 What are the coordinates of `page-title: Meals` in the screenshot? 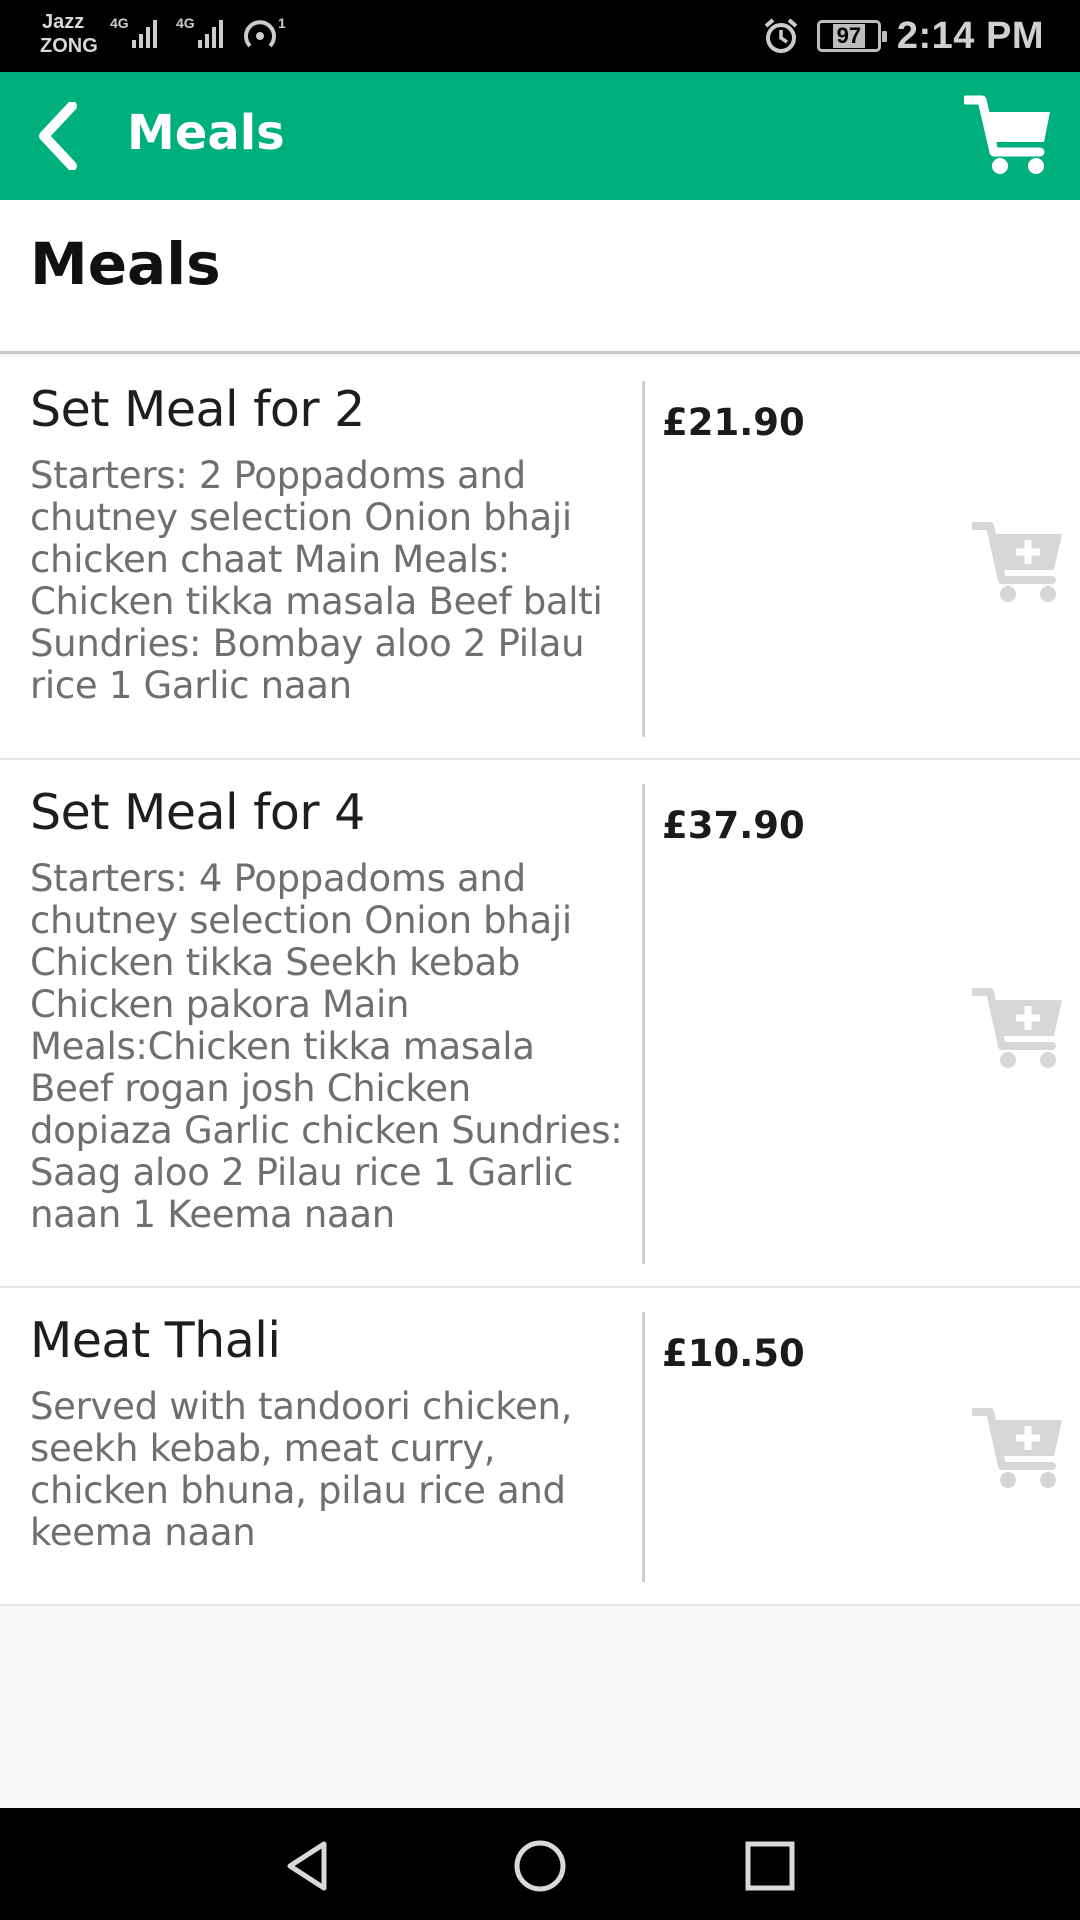 It's located at (125, 264).